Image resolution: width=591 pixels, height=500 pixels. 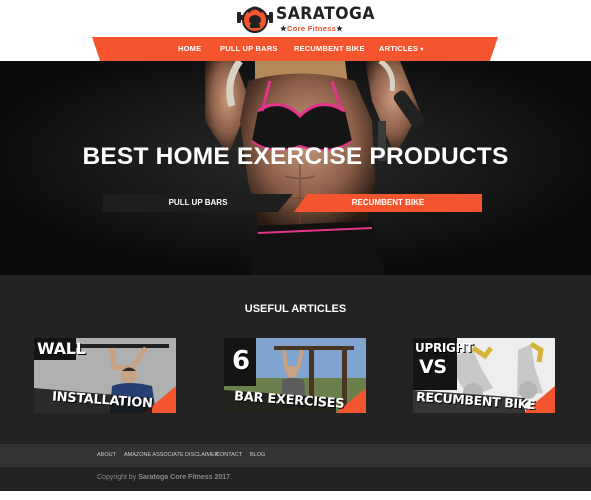 I want to click on footer-copyright-bar: Copyright by Saratoga Core Fitness 2017., so click(x=295, y=479).